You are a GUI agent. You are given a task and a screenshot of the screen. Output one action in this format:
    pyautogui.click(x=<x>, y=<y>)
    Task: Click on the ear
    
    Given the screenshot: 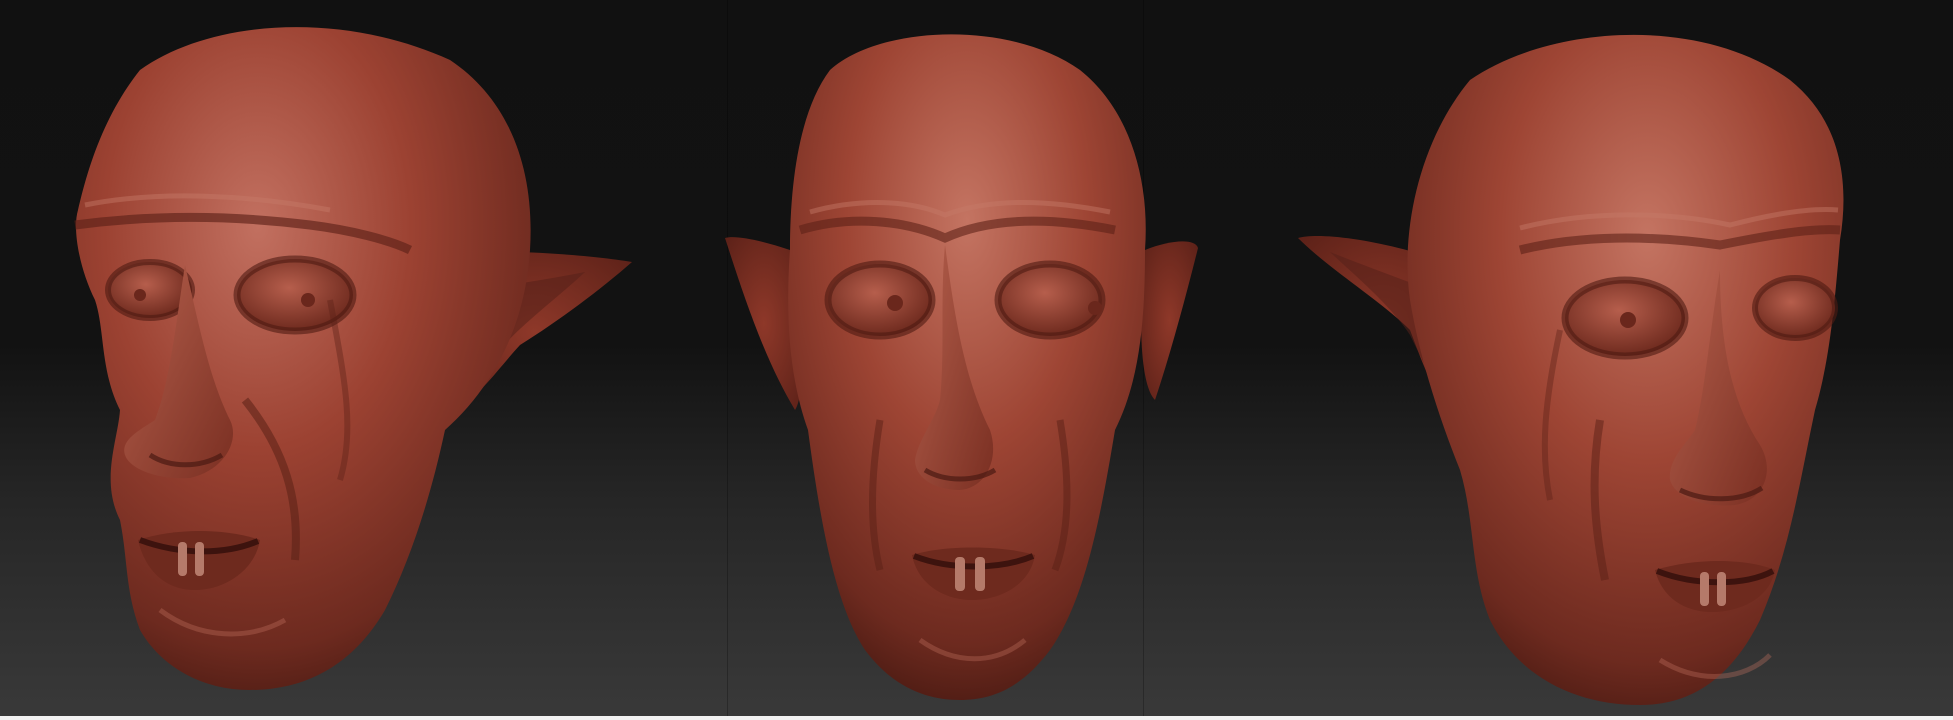 What is the action you would take?
    pyautogui.click(x=1169, y=320)
    